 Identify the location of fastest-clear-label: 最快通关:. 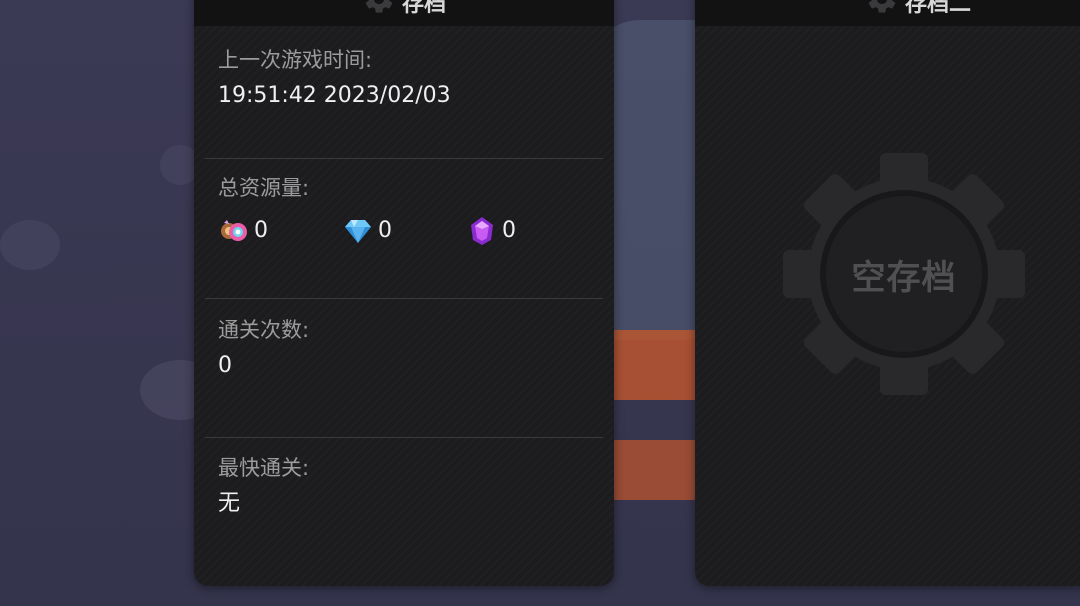
(264, 468).